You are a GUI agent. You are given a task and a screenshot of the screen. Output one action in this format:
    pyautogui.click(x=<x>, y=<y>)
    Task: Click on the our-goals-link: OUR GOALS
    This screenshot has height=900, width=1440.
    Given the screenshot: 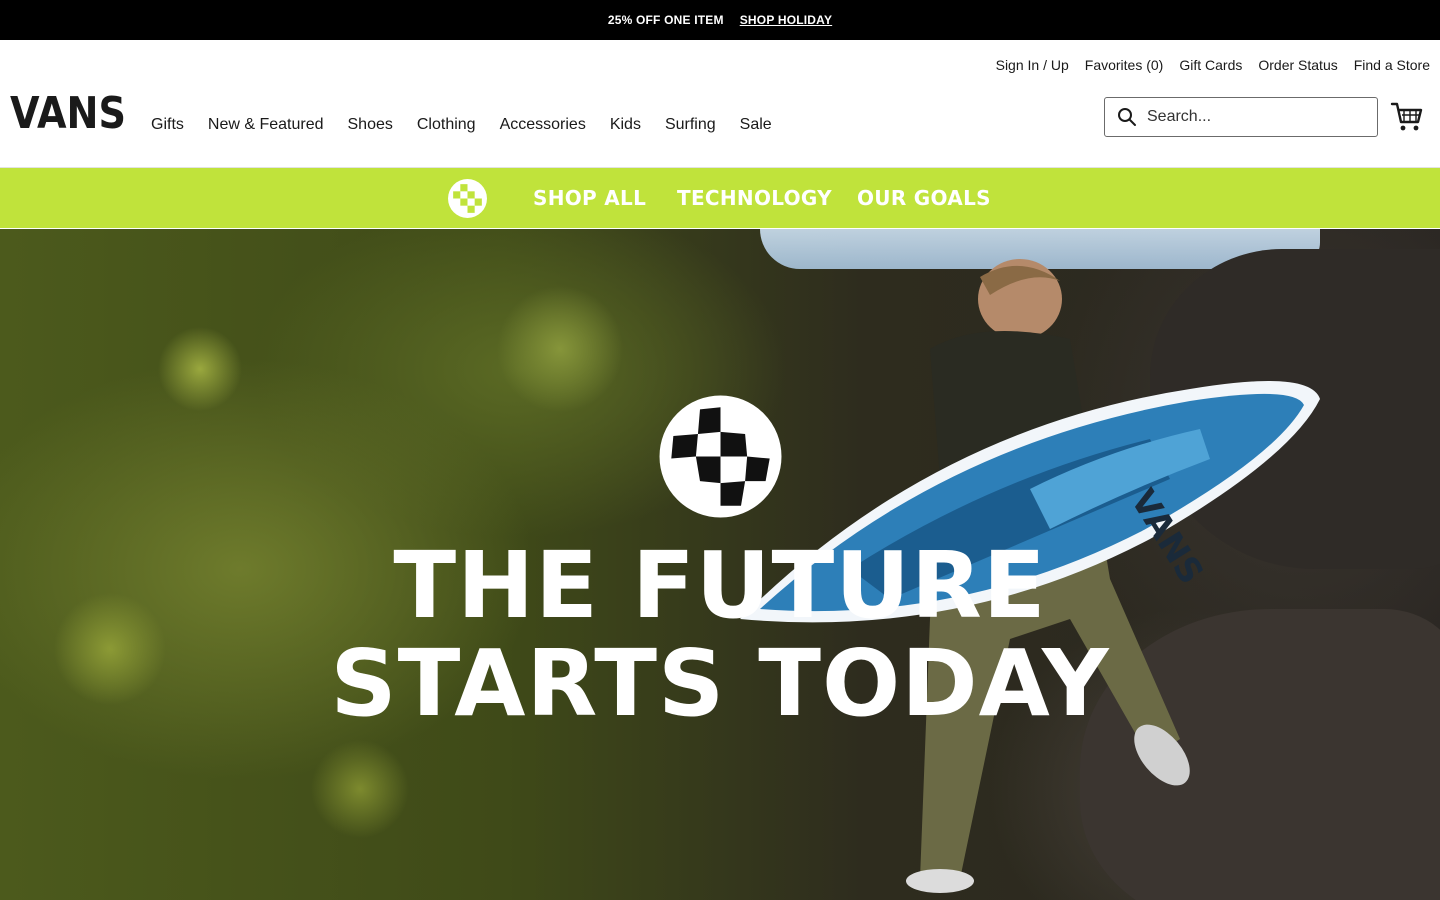 What is the action you would take?
    pyautogui.click(x=924, y=198)
    